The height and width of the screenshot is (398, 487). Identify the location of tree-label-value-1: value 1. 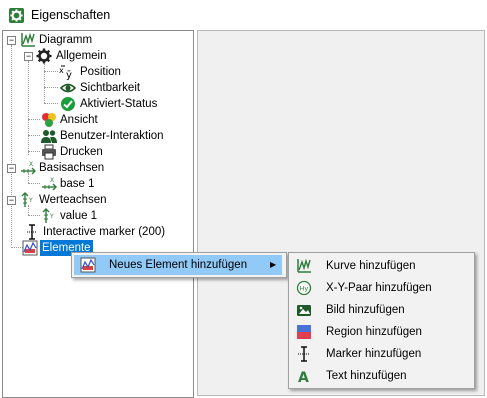
(79, 216).